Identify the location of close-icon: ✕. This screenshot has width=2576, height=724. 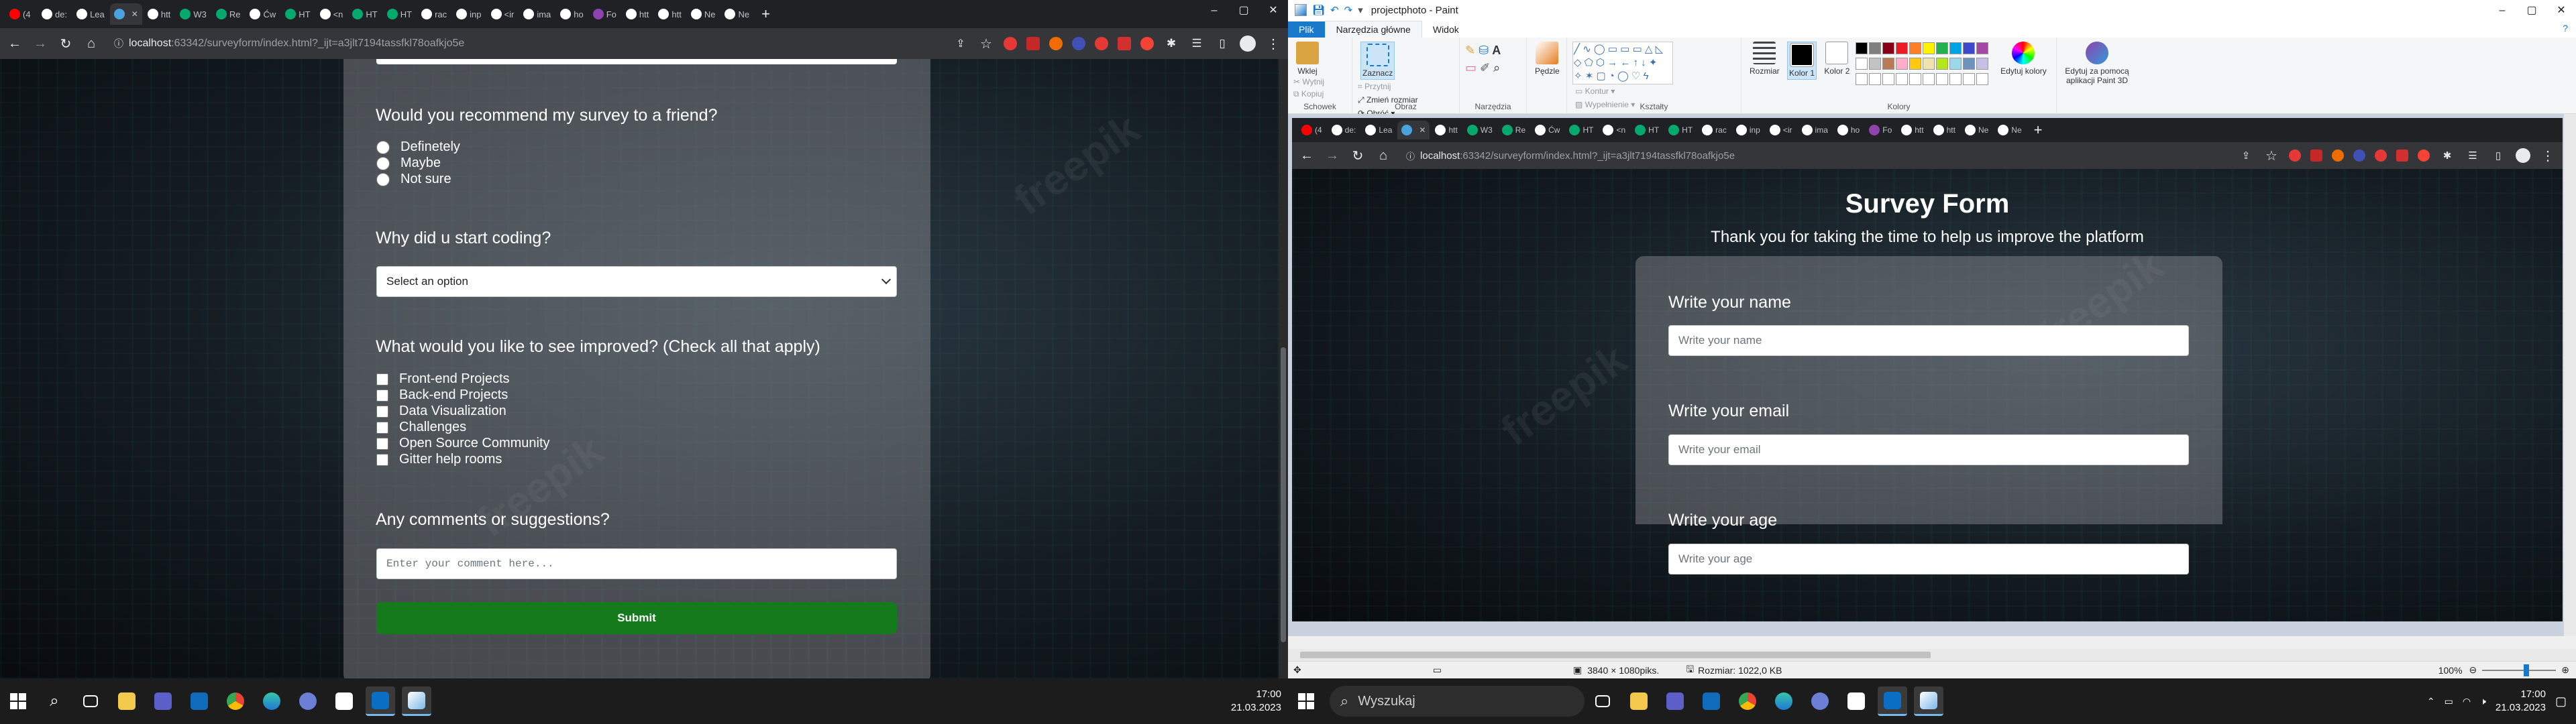
(1273, 10).